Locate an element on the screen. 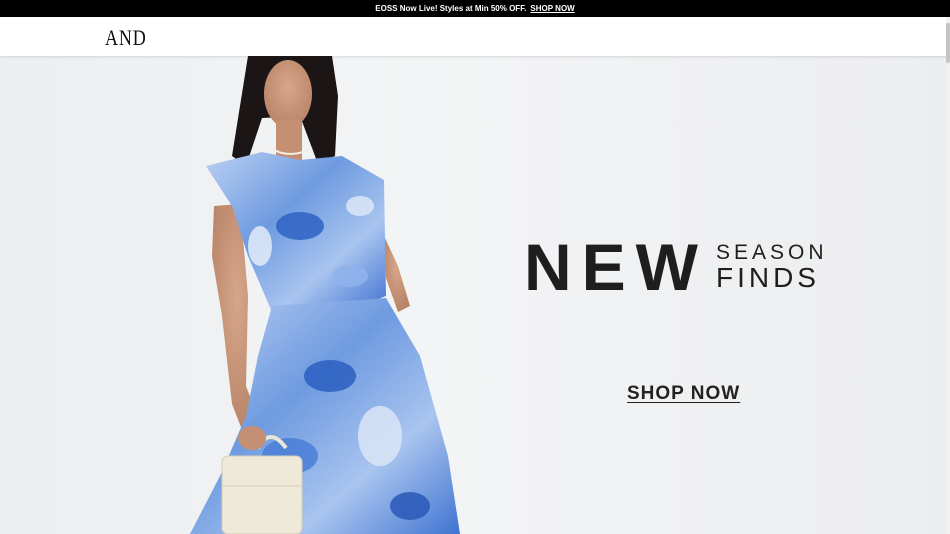  headline-season: SEASON is located at coordinates (771, 252).